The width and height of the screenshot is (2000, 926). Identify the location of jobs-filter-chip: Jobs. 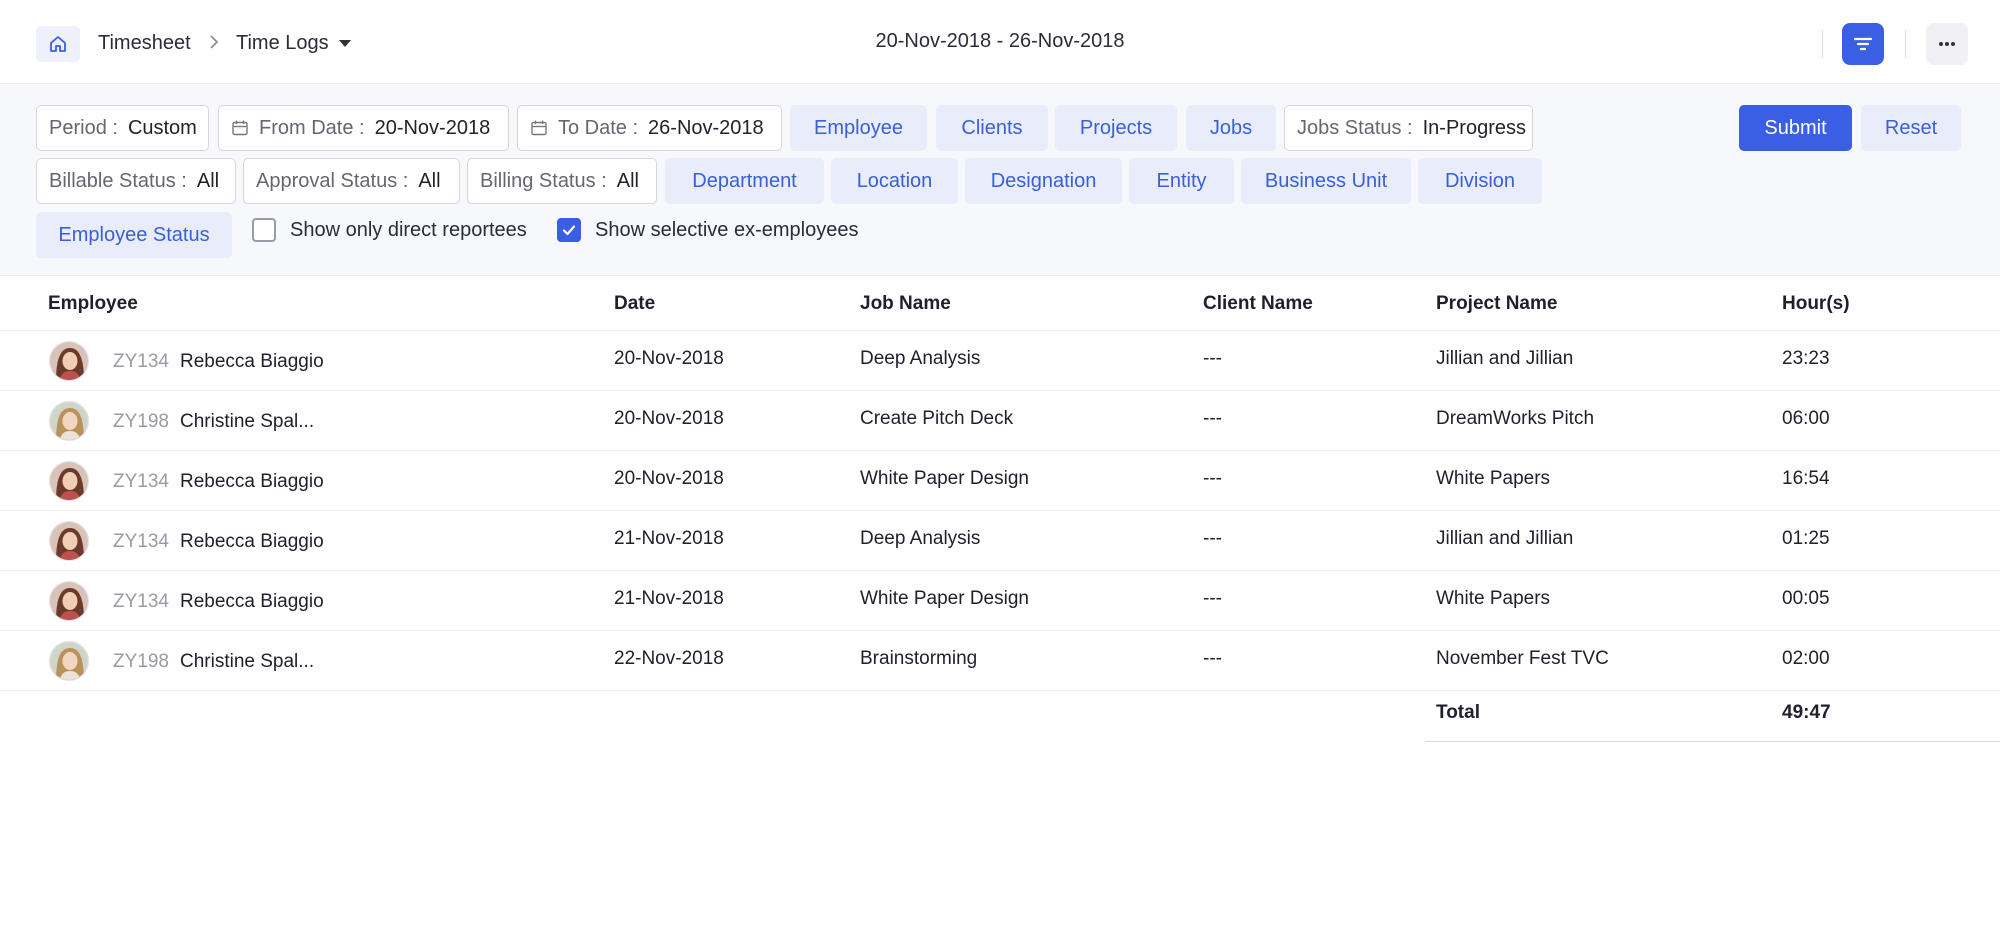
(1231, 128).